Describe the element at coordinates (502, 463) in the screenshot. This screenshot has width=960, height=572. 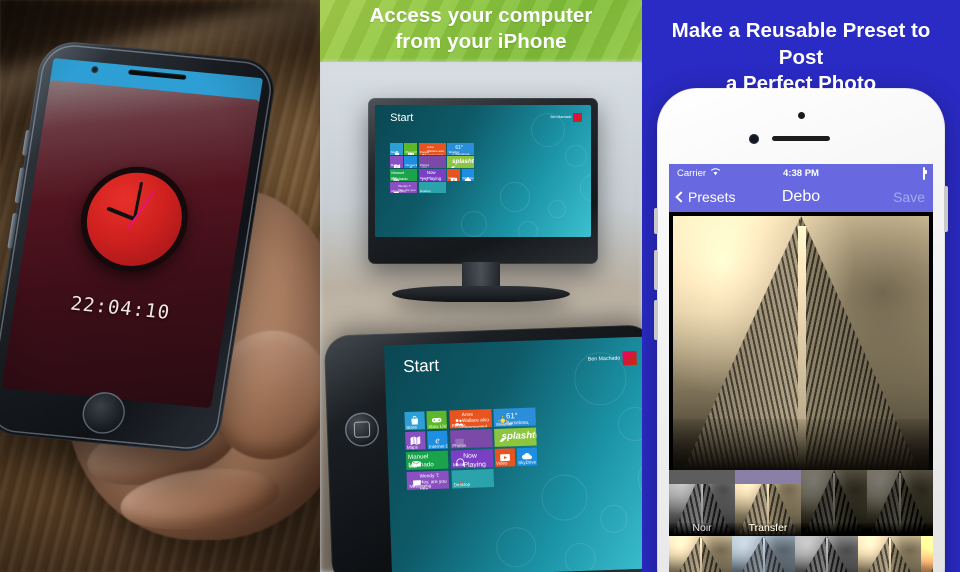
I see `tile-label: Video` at that location.